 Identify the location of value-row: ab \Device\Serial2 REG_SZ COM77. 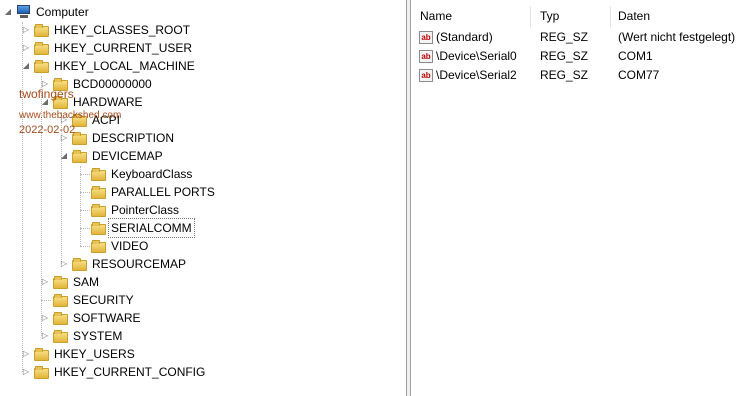
(583, 75).